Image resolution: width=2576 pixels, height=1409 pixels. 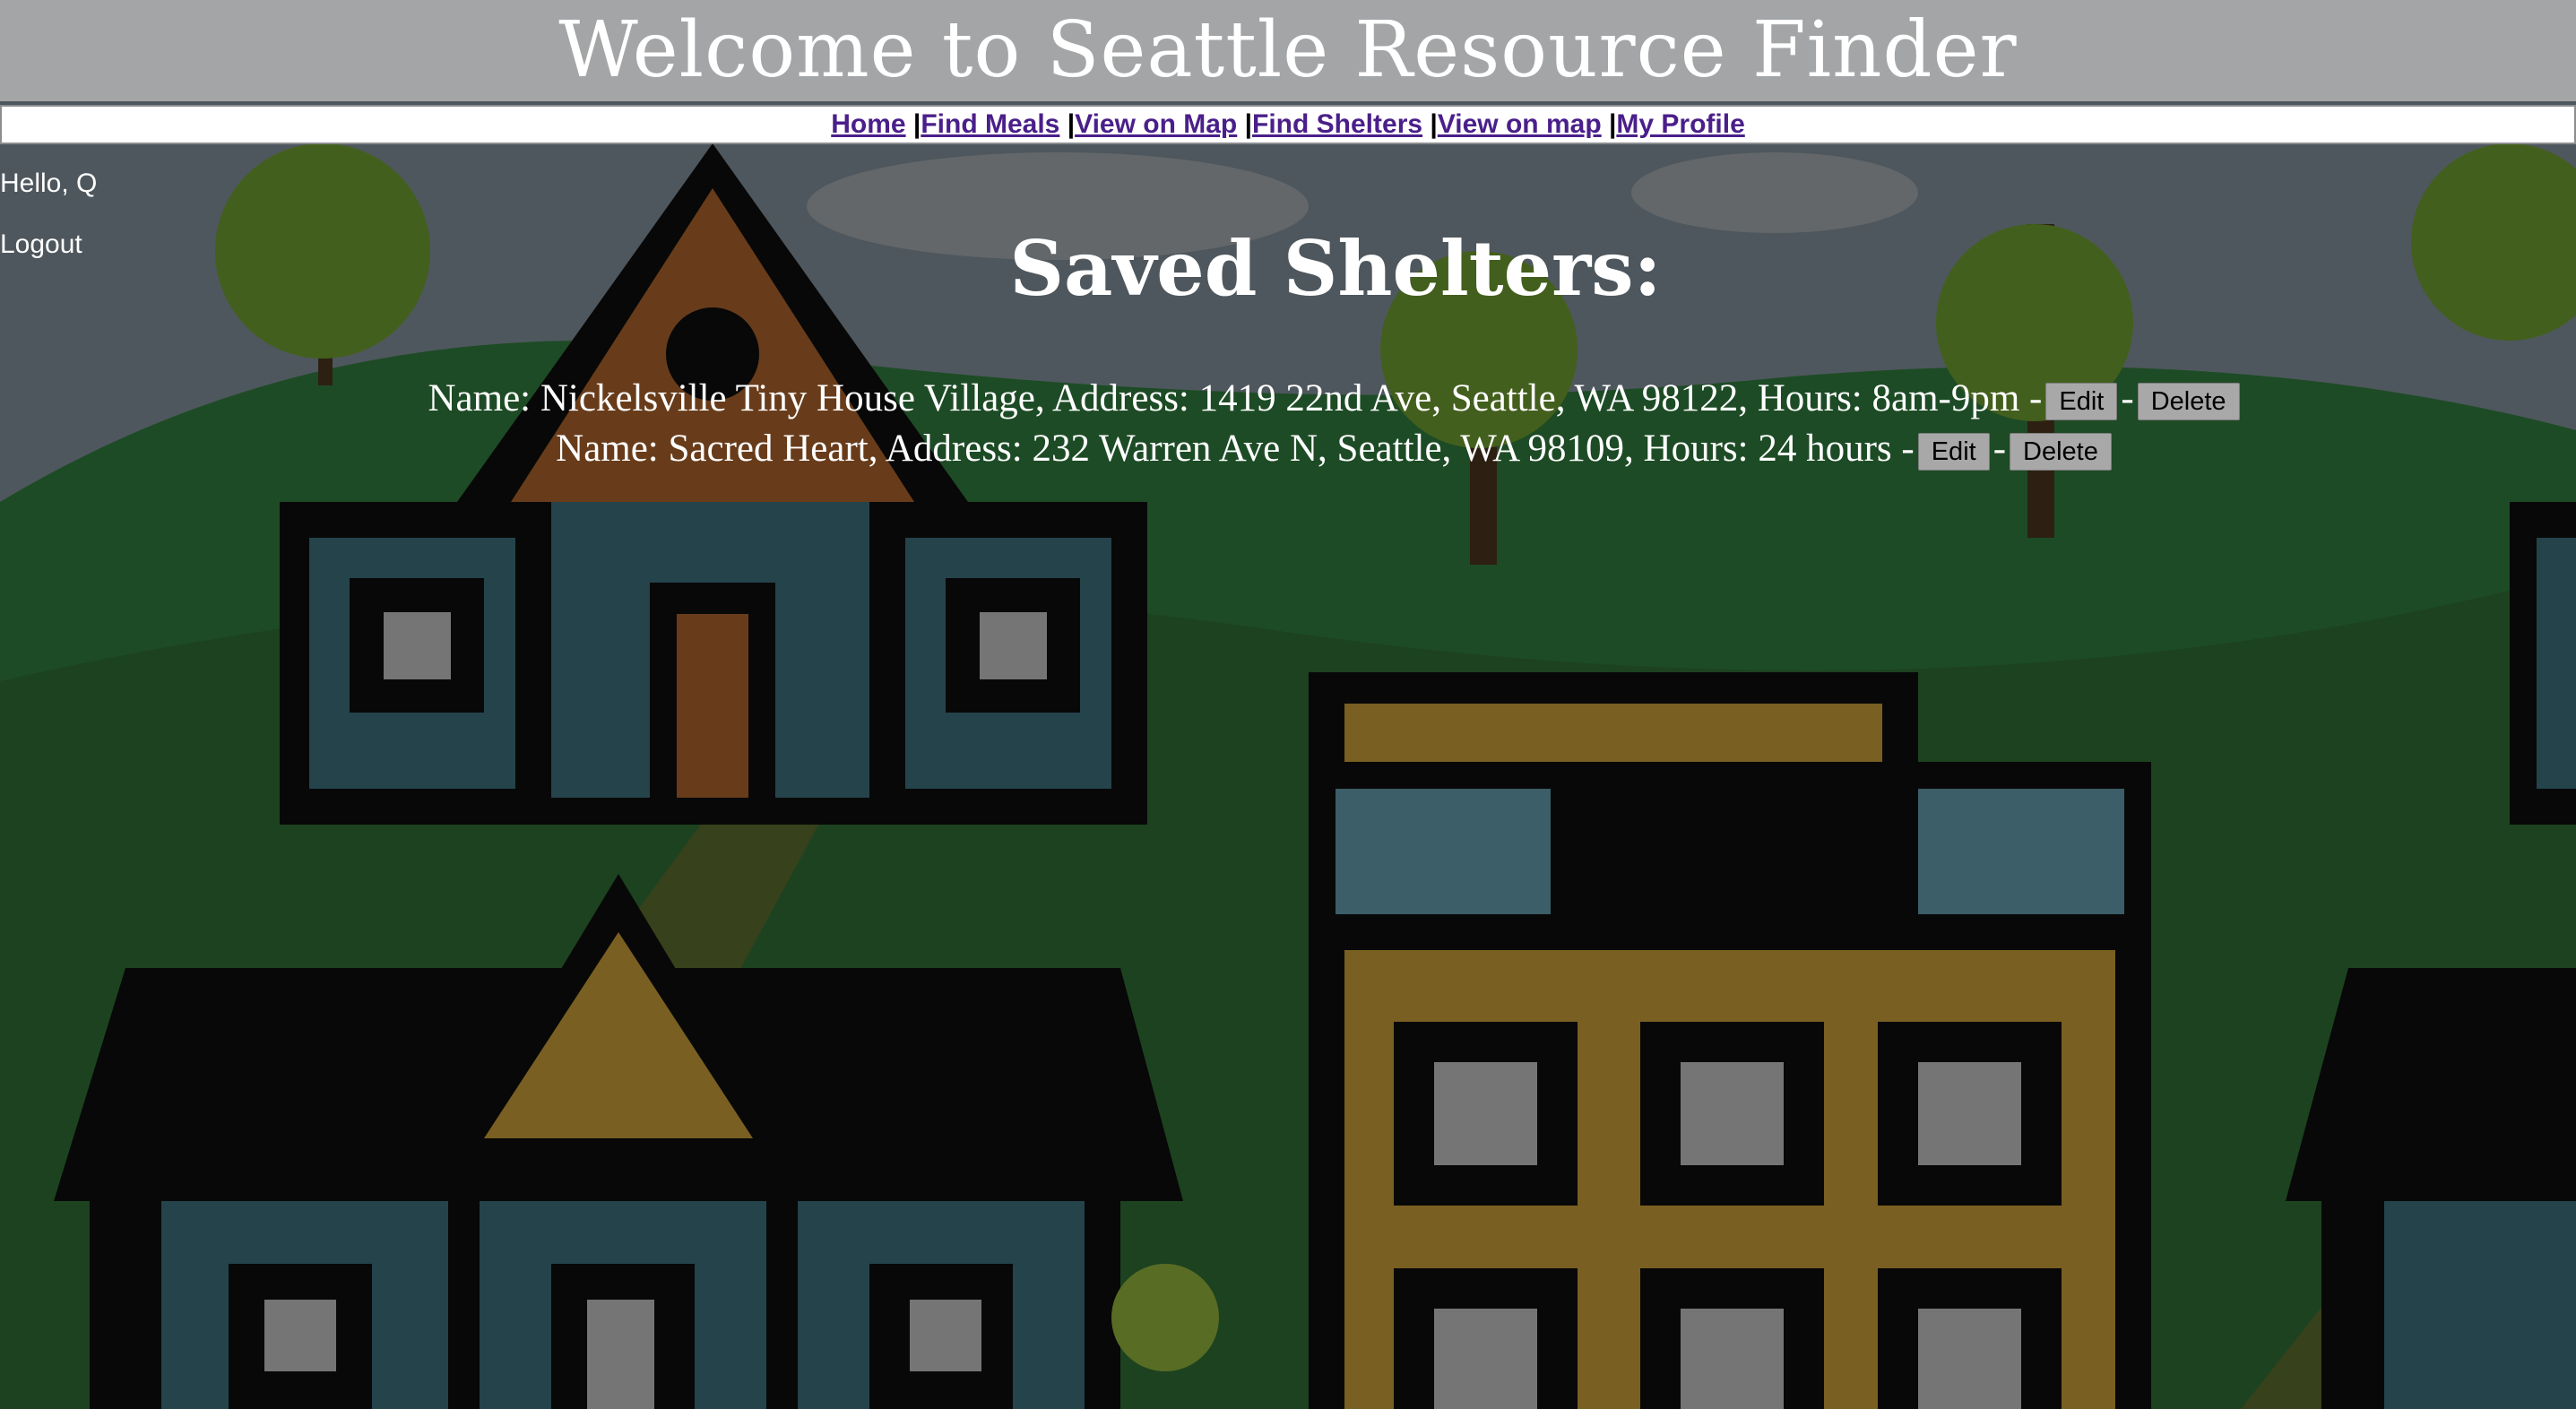 I want to click on site-title: Welcome to Seattle Resource Finder, so click(x=1288, y=50).